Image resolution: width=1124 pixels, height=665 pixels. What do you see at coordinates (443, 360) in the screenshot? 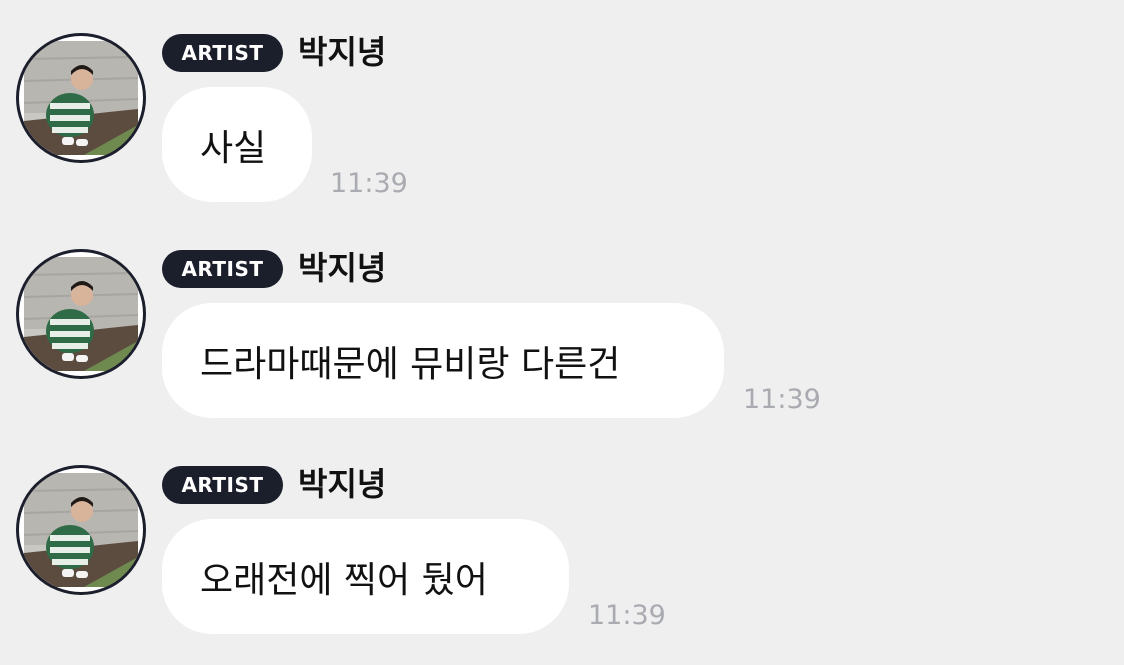
I see `message-bubble: 드라마때문에 뮤비랑 다른건` at bounding box center [443, 360].